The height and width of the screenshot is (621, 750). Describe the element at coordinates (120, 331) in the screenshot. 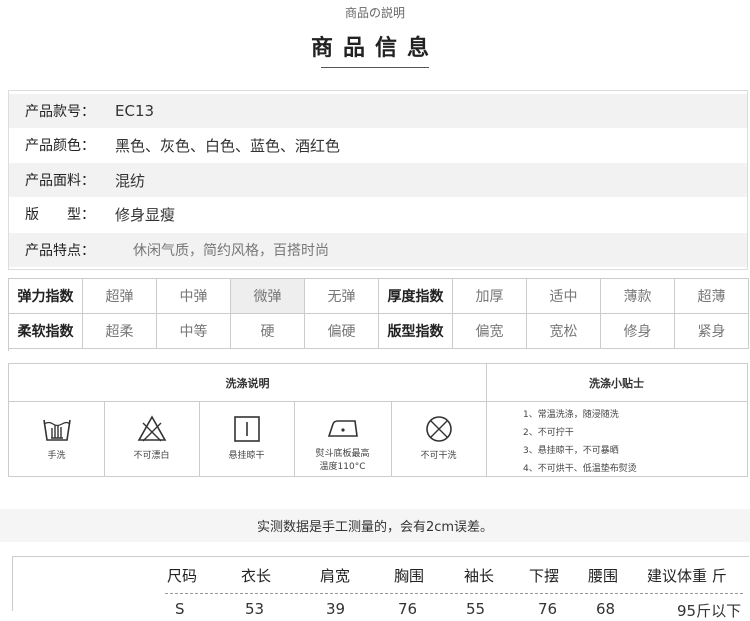

I see `index-option: 超柔` at that location.